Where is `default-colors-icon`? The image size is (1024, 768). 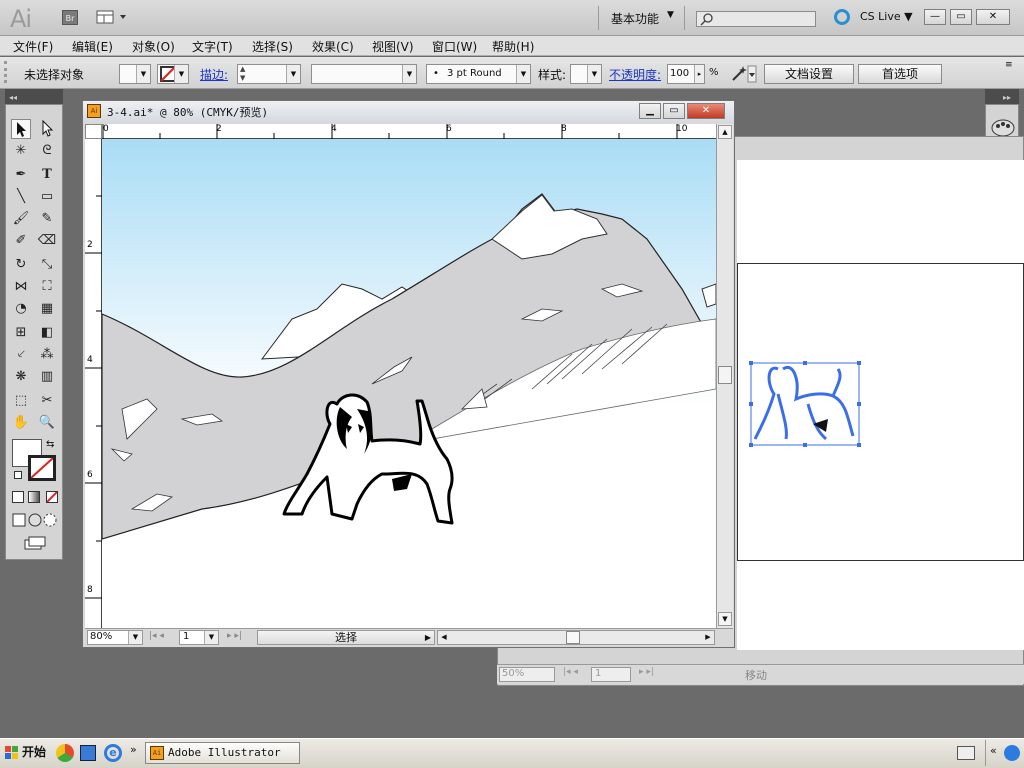
default-colors-icon is located at coordinates (18, 475).